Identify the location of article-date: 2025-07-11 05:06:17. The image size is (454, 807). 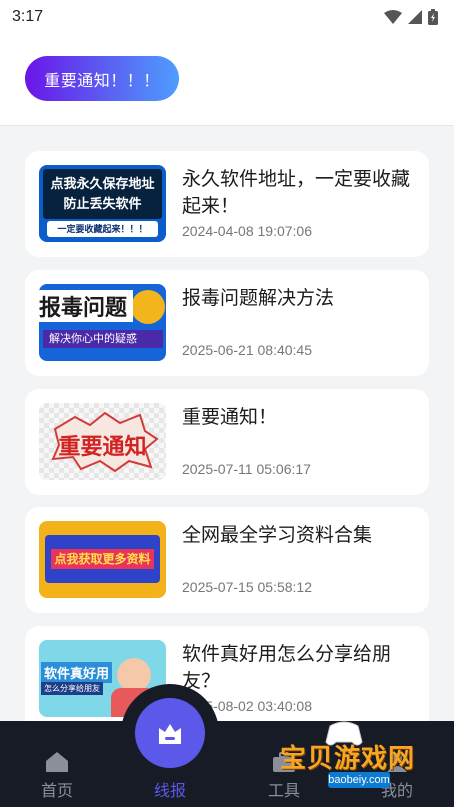
(246, 469).